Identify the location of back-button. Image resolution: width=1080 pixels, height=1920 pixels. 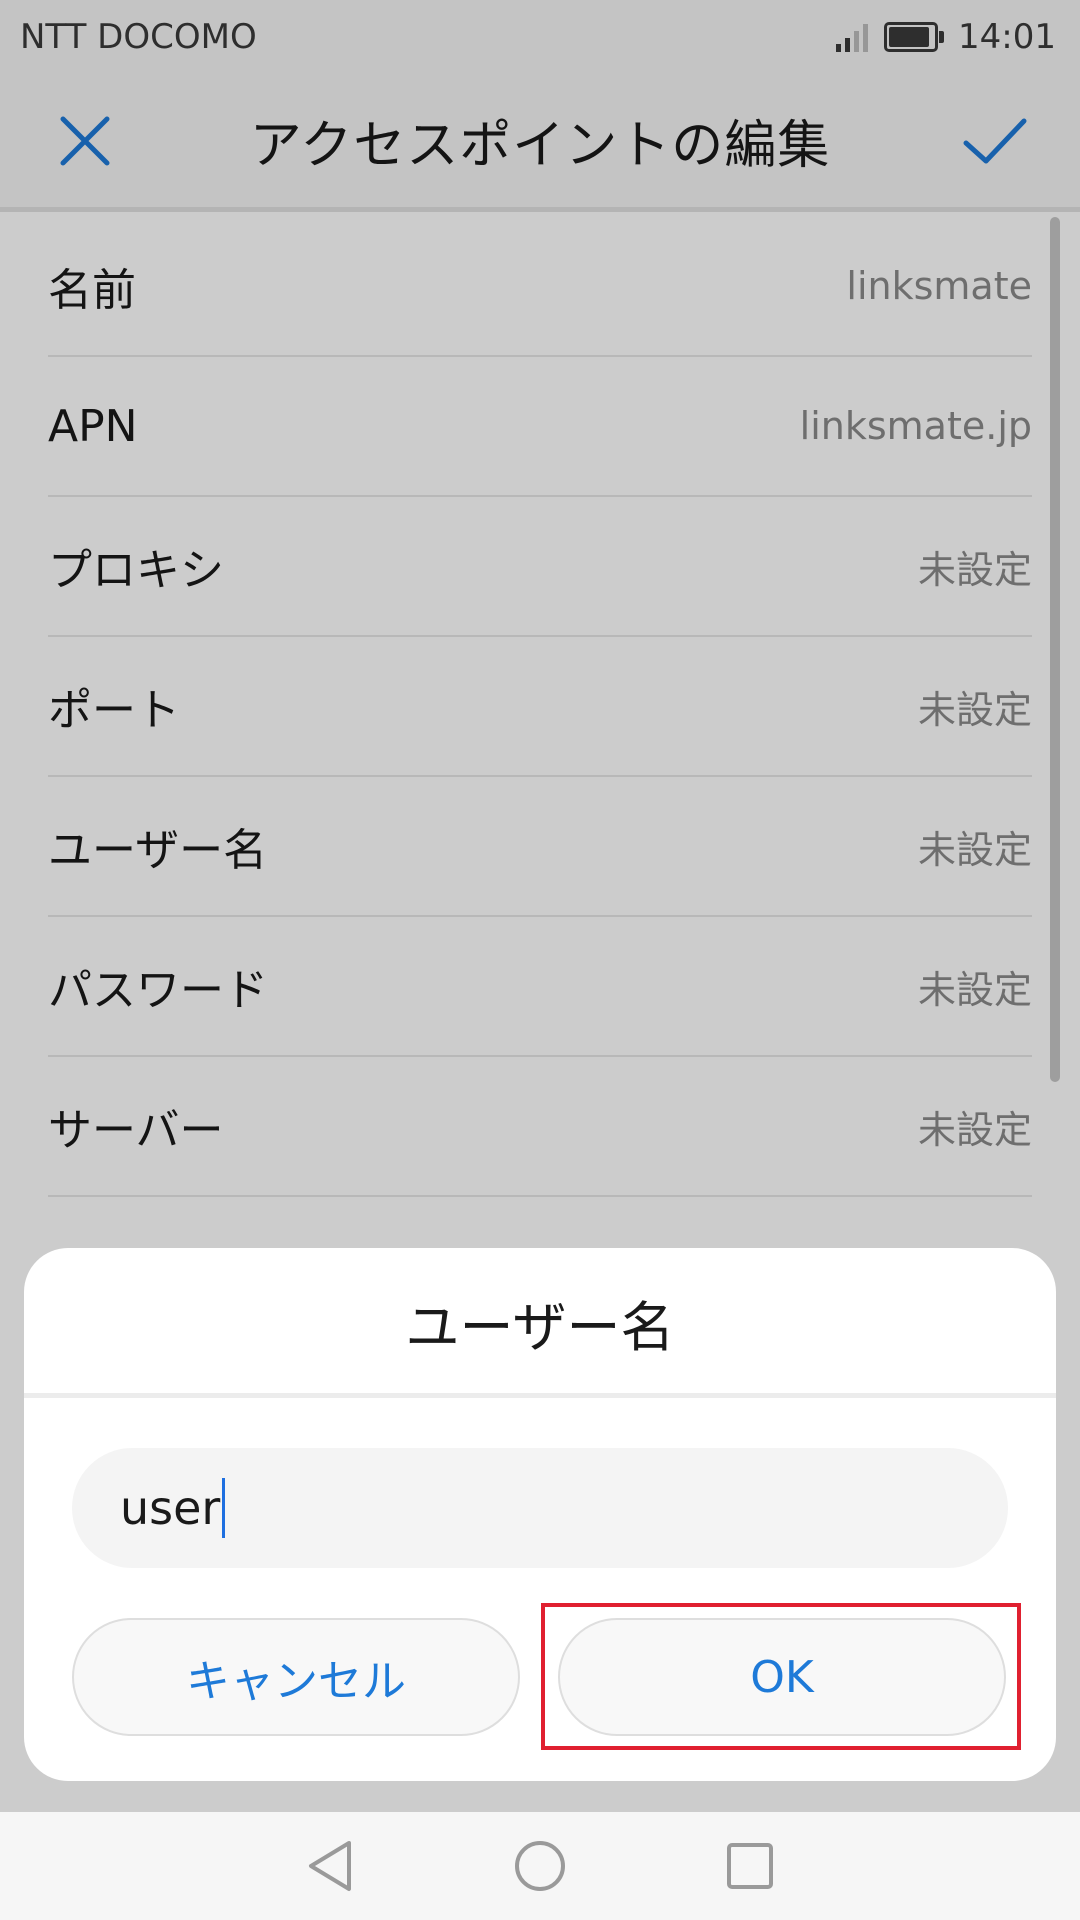
(330, 1866).